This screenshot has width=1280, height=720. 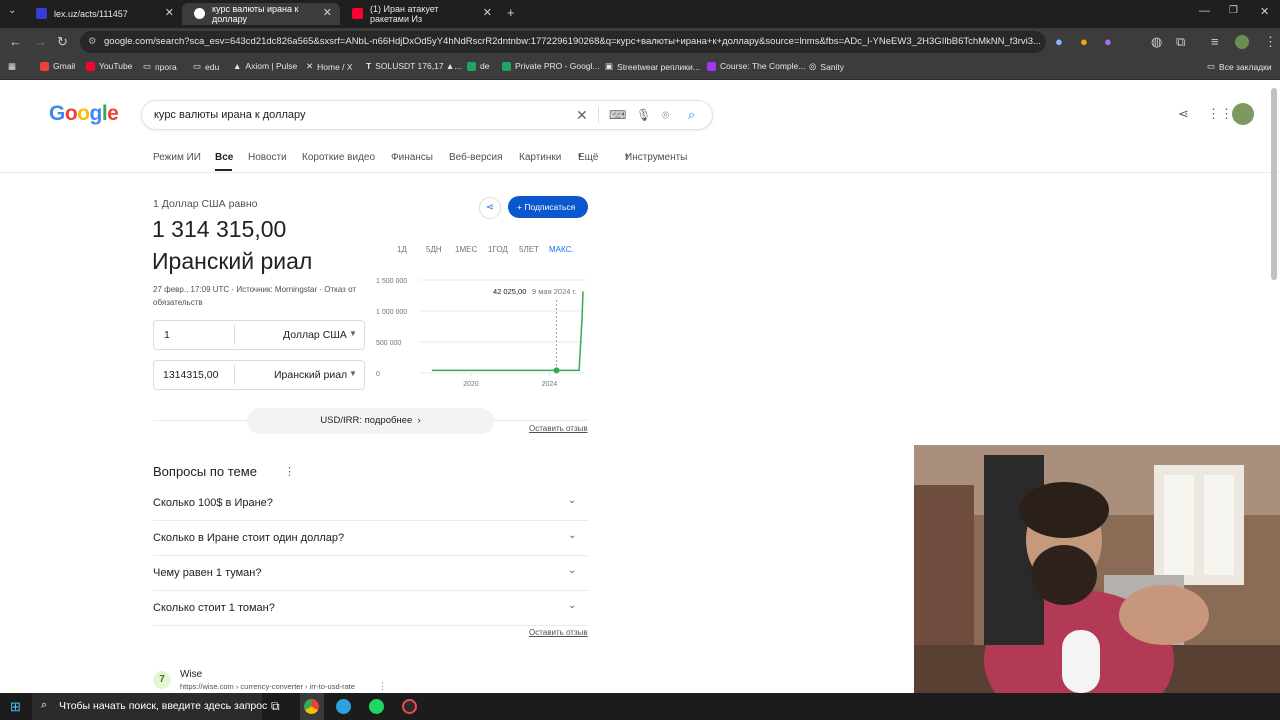 I want to click on new-tab-icon: +, so click(x=511, y=12).